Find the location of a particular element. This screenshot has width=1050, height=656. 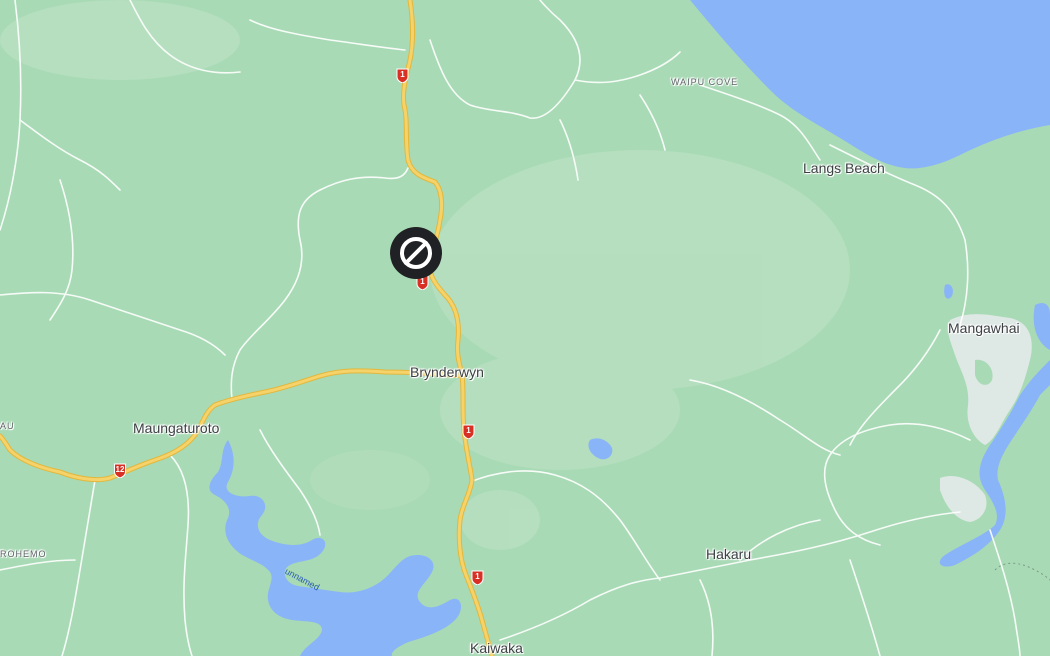

road-closure-marker is located at coordinates (416, 253).